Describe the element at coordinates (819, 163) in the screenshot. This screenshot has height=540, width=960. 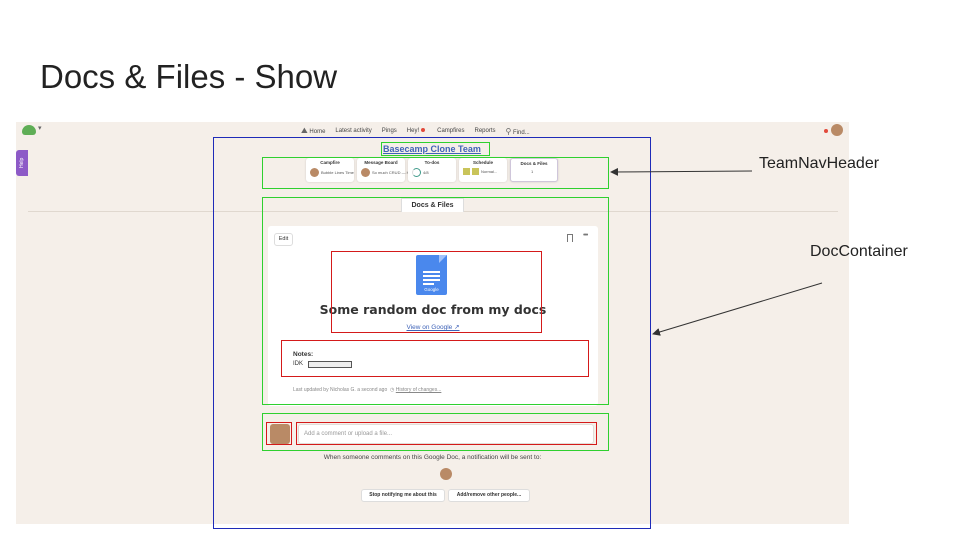
I see `team-nav-header-annotation: TeamNavHeader` at that location.